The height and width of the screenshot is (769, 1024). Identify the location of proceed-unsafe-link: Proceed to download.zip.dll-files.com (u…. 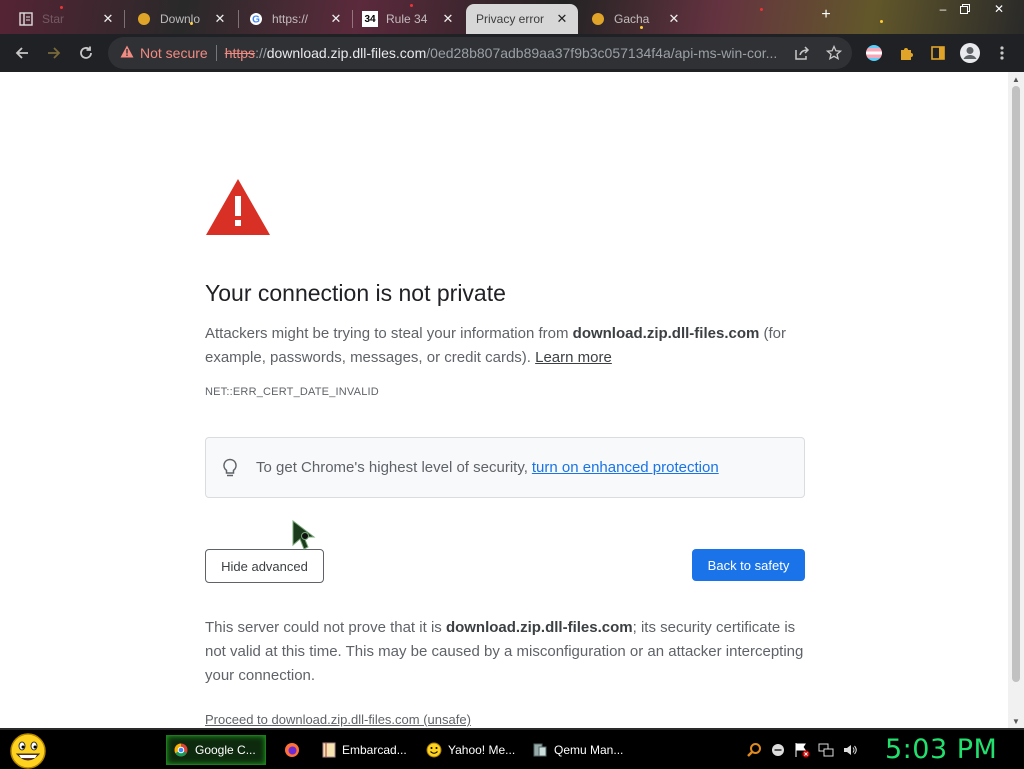
(338, 719).